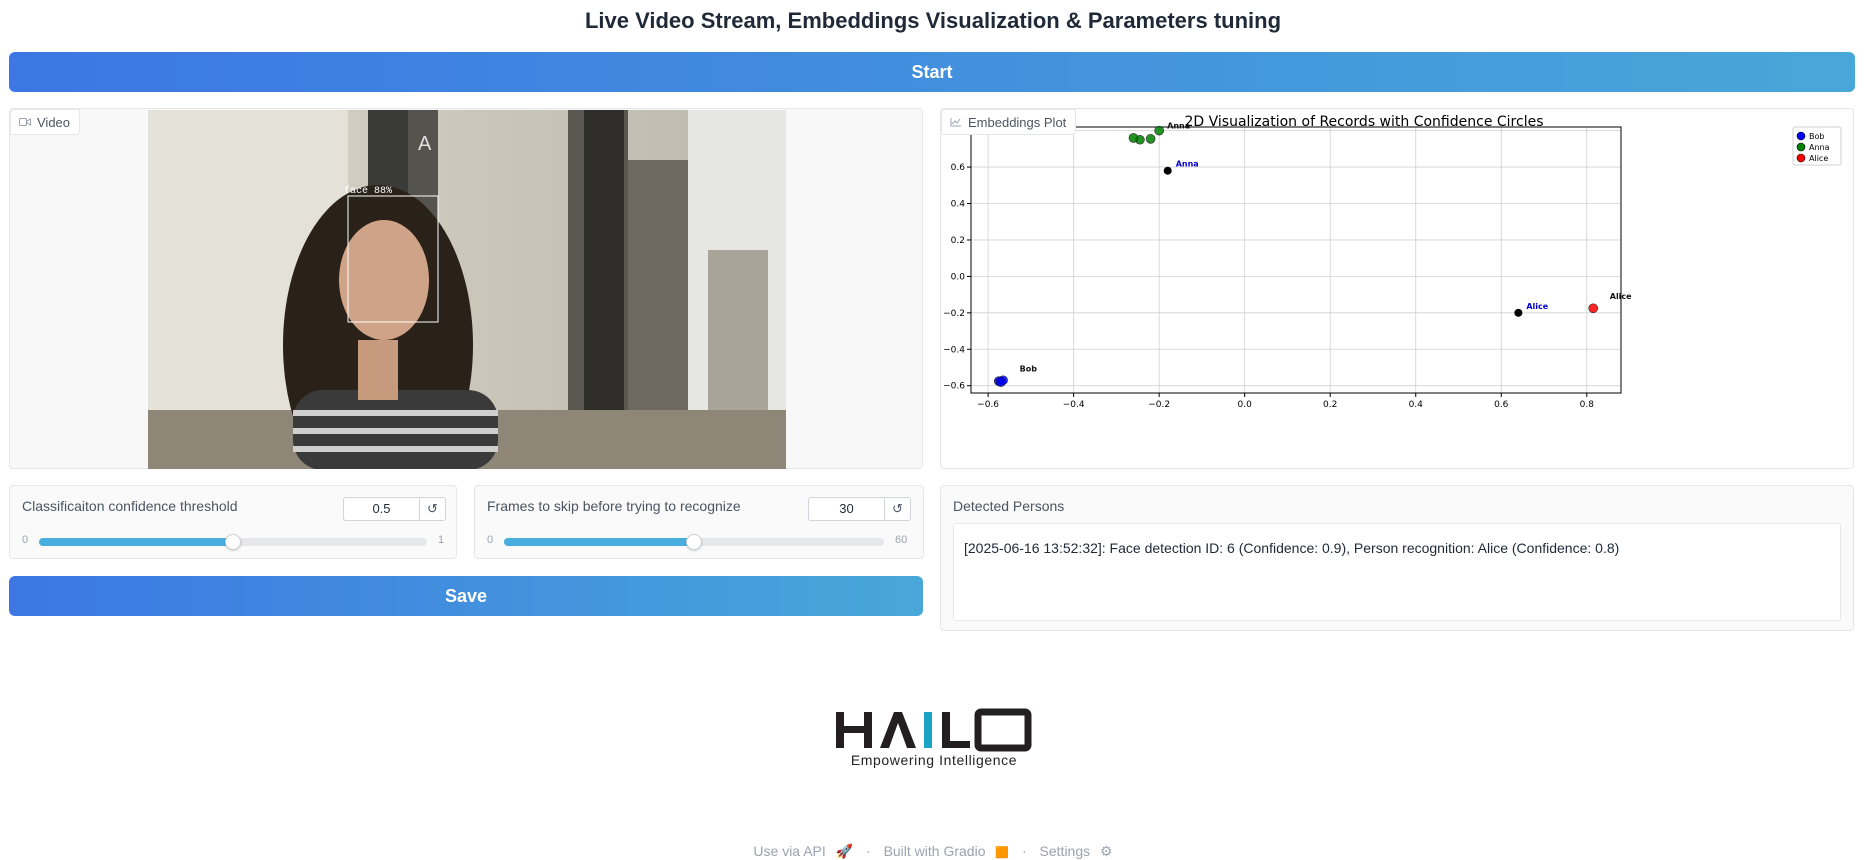 This screenshot has height=860, width=1866. Describe the element at coordinates (1587, 405) in the screenshot. I see `x-tick-label: 0.8` at that location.